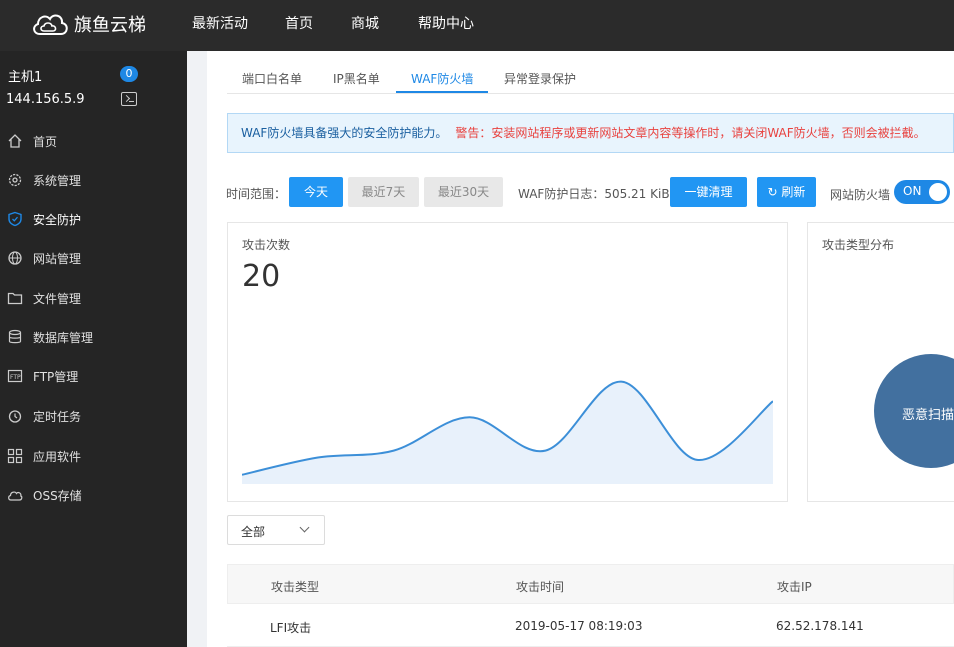 Image resolution: width=954 pixels, height=647 pixels. Describe the element at coordinates (590, 584) in the screenshot. I see `table-header: 攻击类型 攻击时间 攻击IP` at that location.